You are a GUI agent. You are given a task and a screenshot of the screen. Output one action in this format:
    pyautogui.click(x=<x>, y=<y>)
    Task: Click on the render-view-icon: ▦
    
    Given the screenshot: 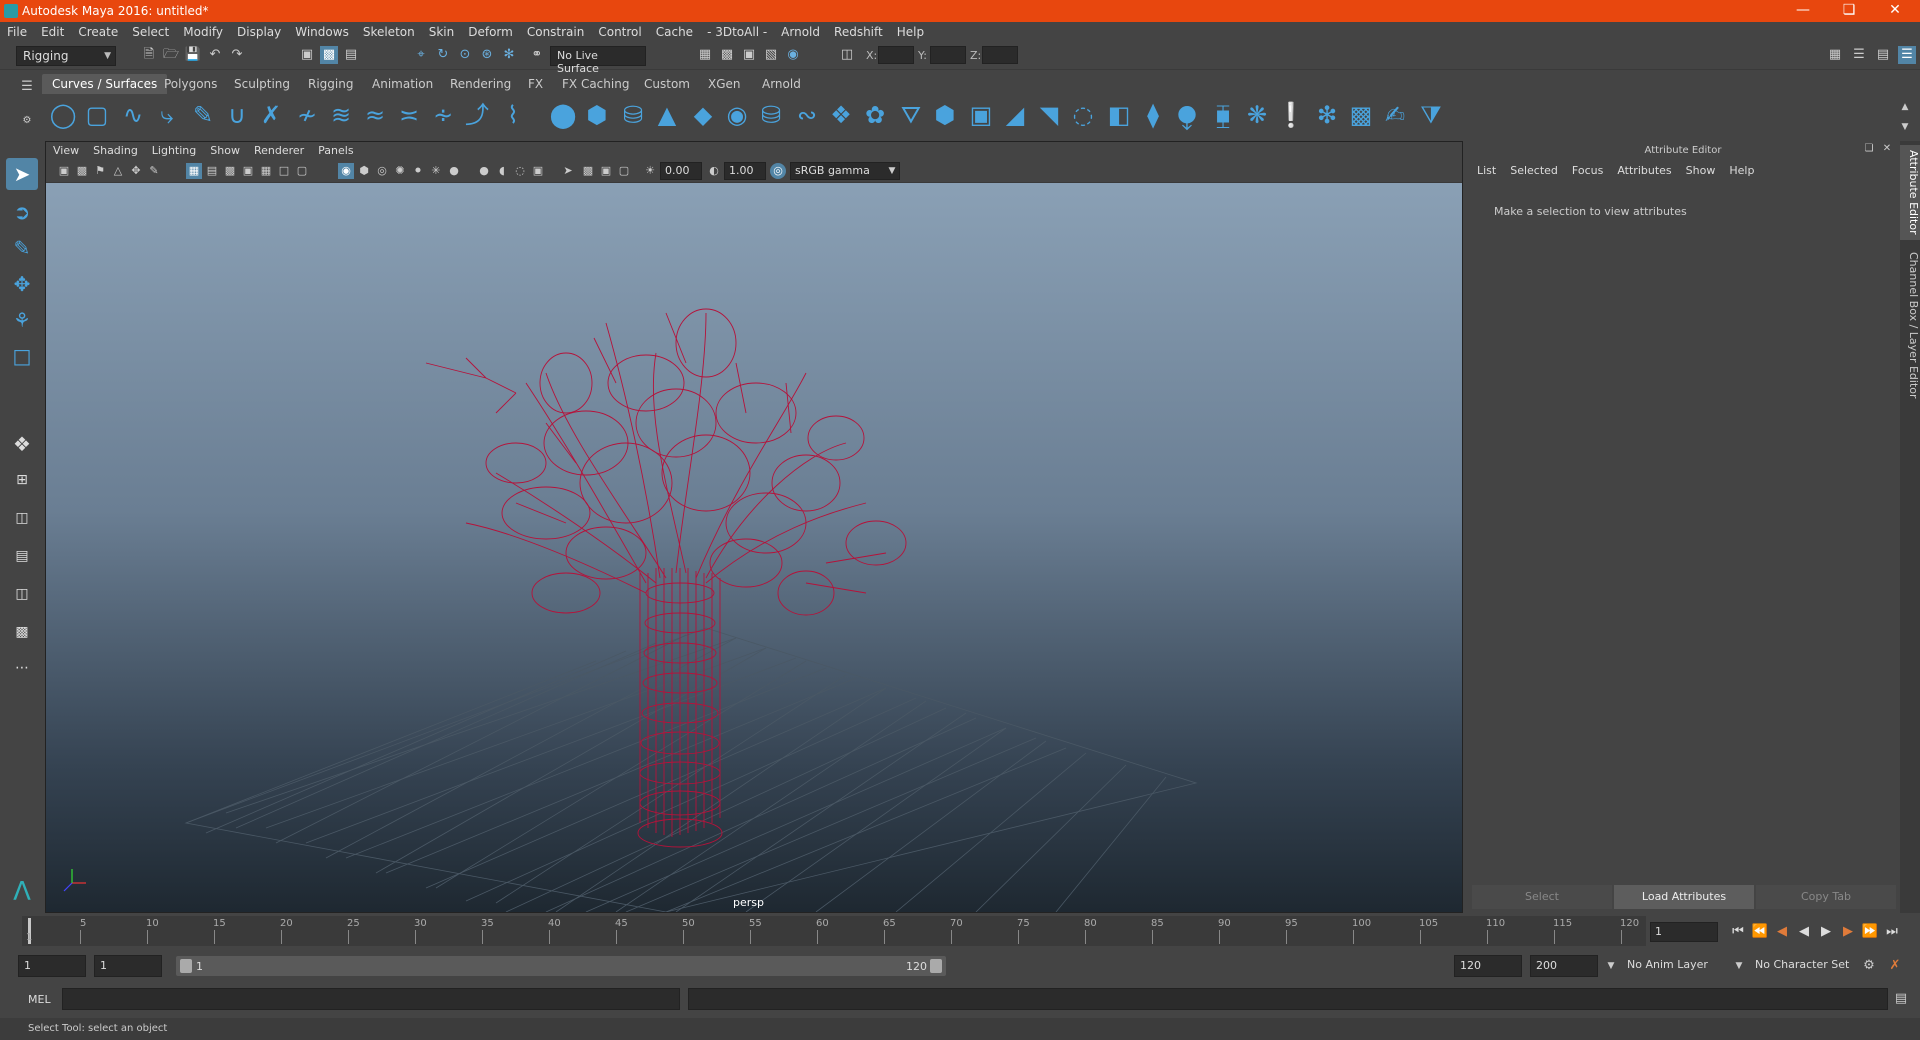 What is the action you would take?
    pyautogui.click(x=705, y=55)
    